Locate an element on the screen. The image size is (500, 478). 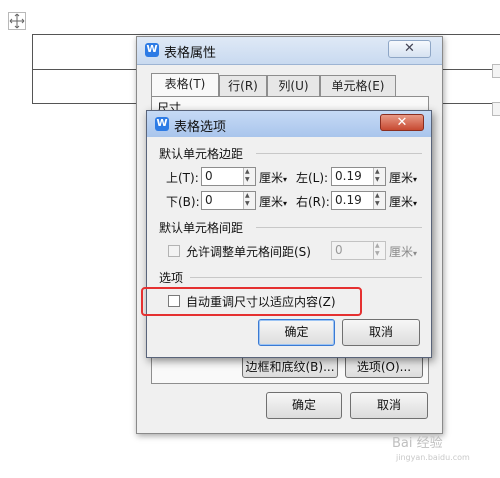
dialog-title: 表格属性 is located at coordinates (190, 53).